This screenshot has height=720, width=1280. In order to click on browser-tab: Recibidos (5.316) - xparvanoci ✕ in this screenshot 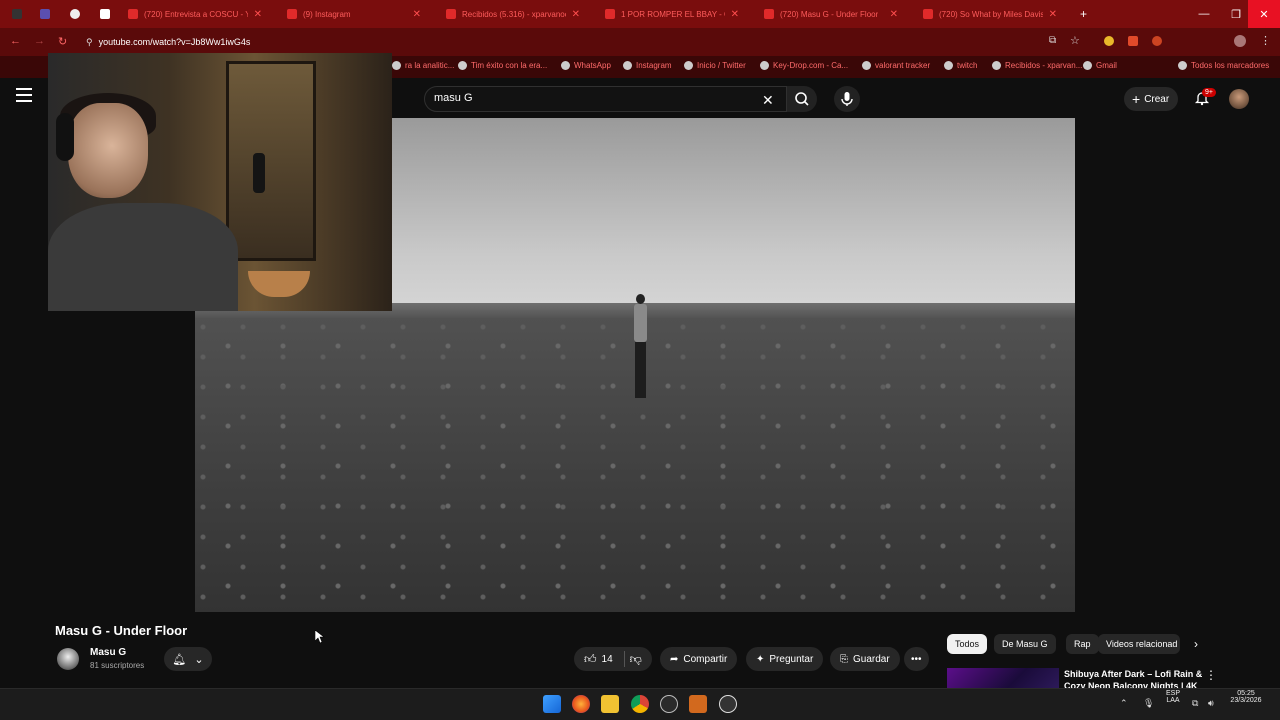, I will do `click(513, 14)`.